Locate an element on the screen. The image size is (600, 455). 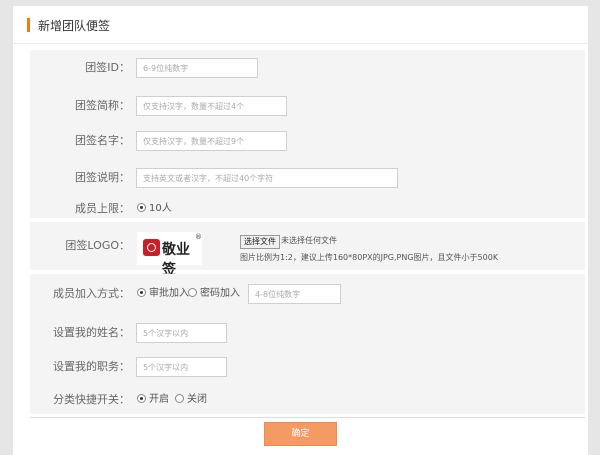
join-method-row: 成员加入方式： 审批加入 密码加入 4-8位纯数字 is located at coordinates (307, 296).